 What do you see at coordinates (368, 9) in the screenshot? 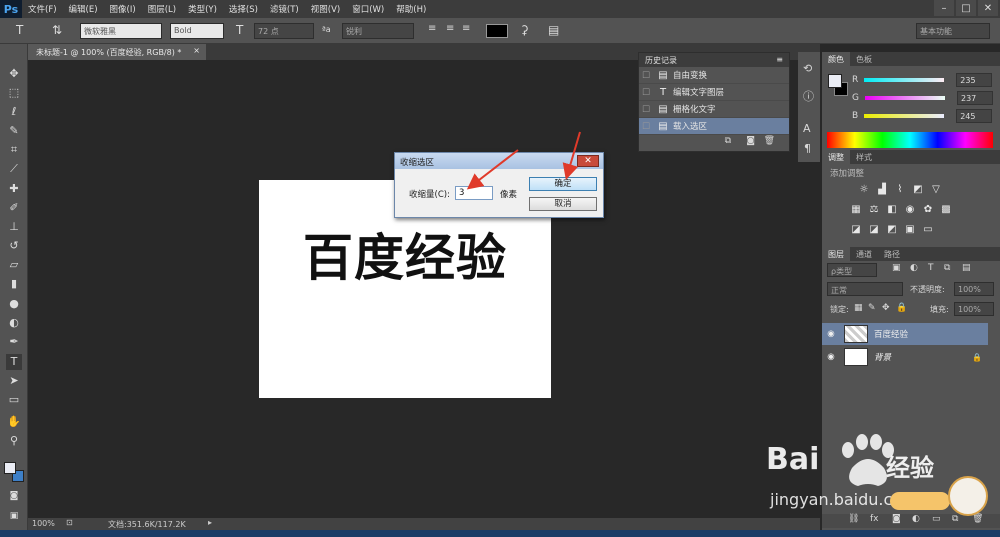
I see `menu-window: 窗口(W)` at bounding box center [368, 9].